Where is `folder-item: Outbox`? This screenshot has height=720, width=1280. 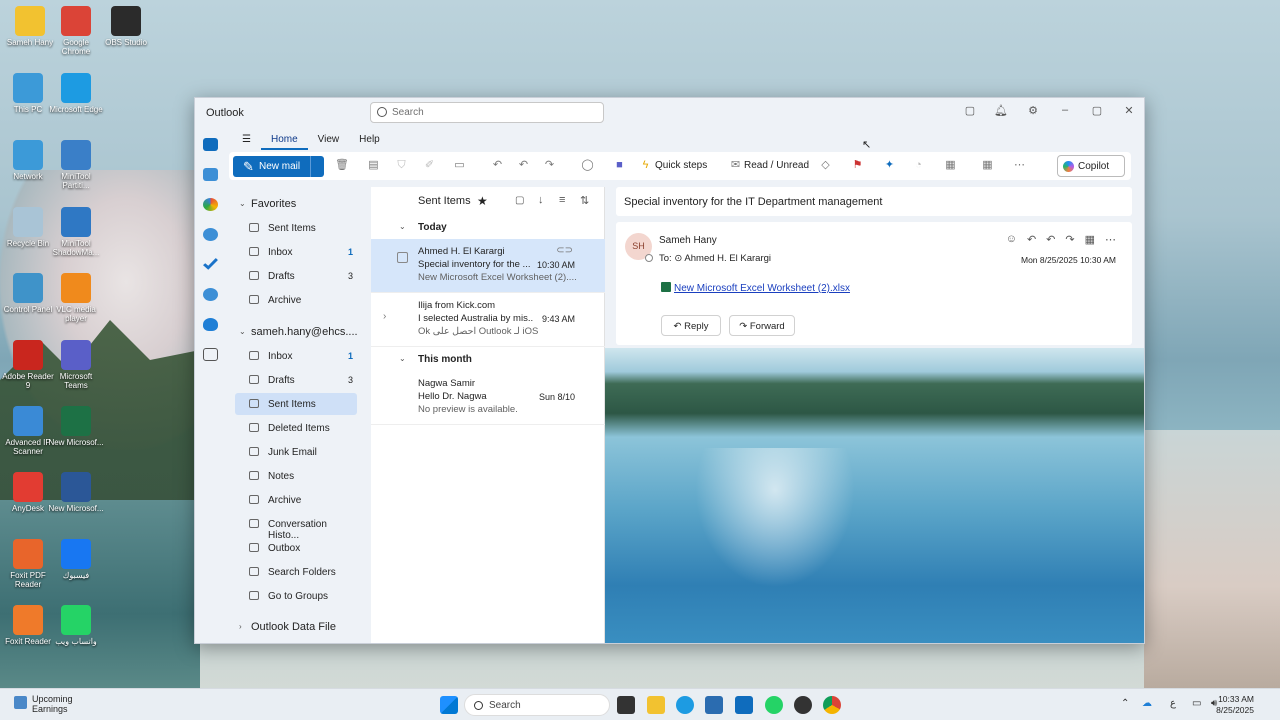
folder-item: Outbox is located at coordinates (296, 548).